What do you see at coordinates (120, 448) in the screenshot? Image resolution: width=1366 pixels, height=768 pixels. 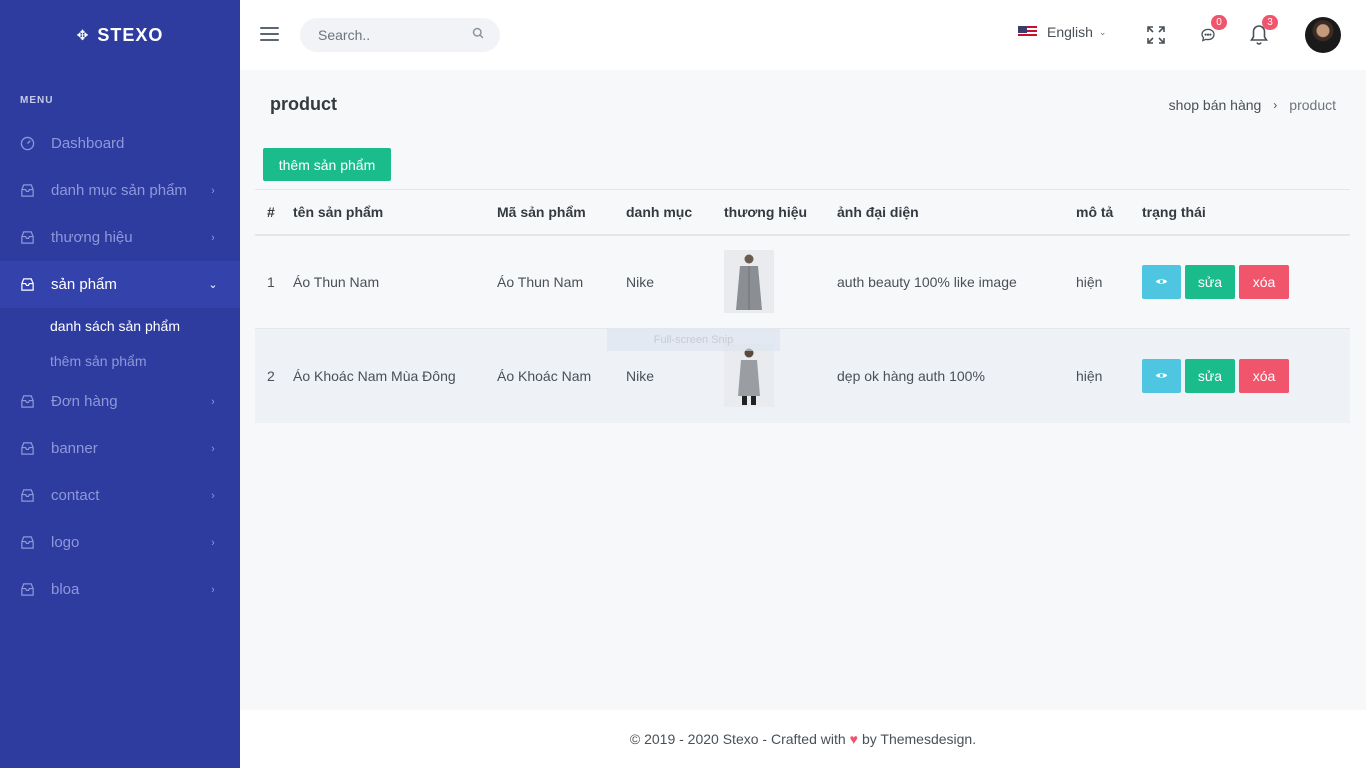 I see `sidebar-item-banner: banner ›` at bounding box center [120, 448].